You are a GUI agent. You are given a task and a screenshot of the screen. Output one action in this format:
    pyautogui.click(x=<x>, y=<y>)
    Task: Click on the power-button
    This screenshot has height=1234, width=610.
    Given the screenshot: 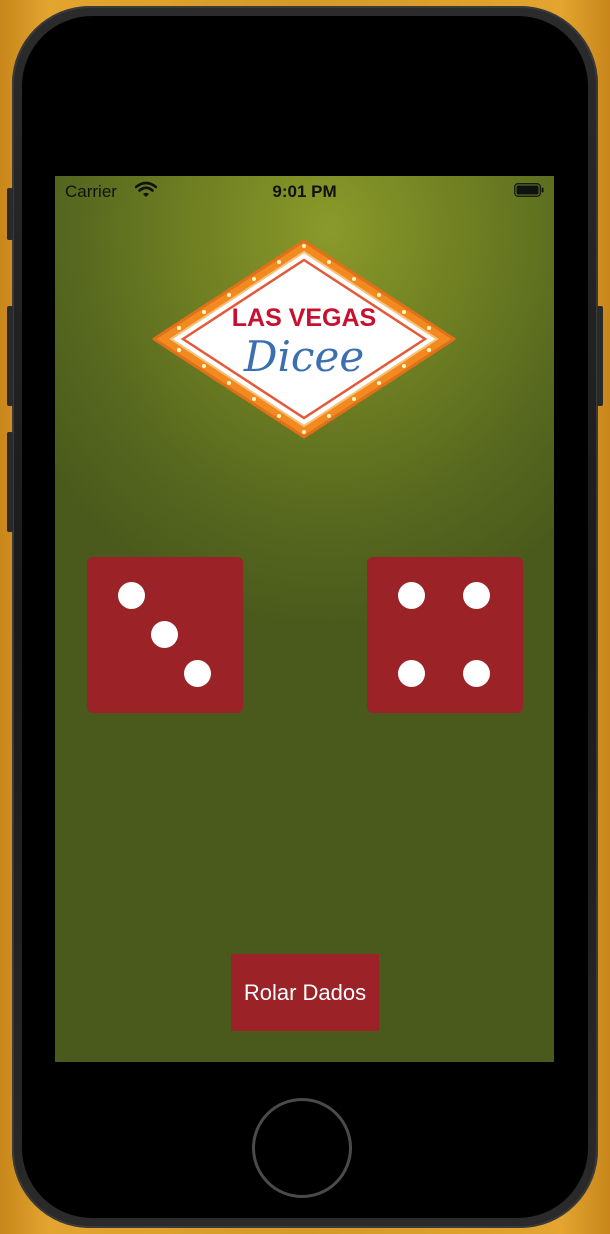 What is the action you would take?
    pyautogui.click(x=600, y=356)
    